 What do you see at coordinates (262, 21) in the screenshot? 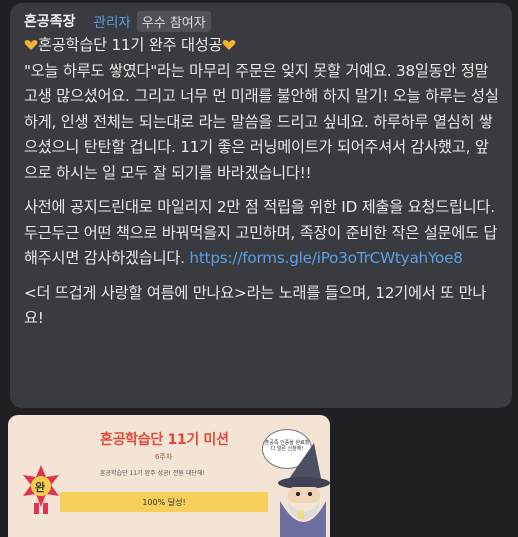
I see `message-header: 혼공족장 관리자 우수 참여자` at bounding box center [262, 21].